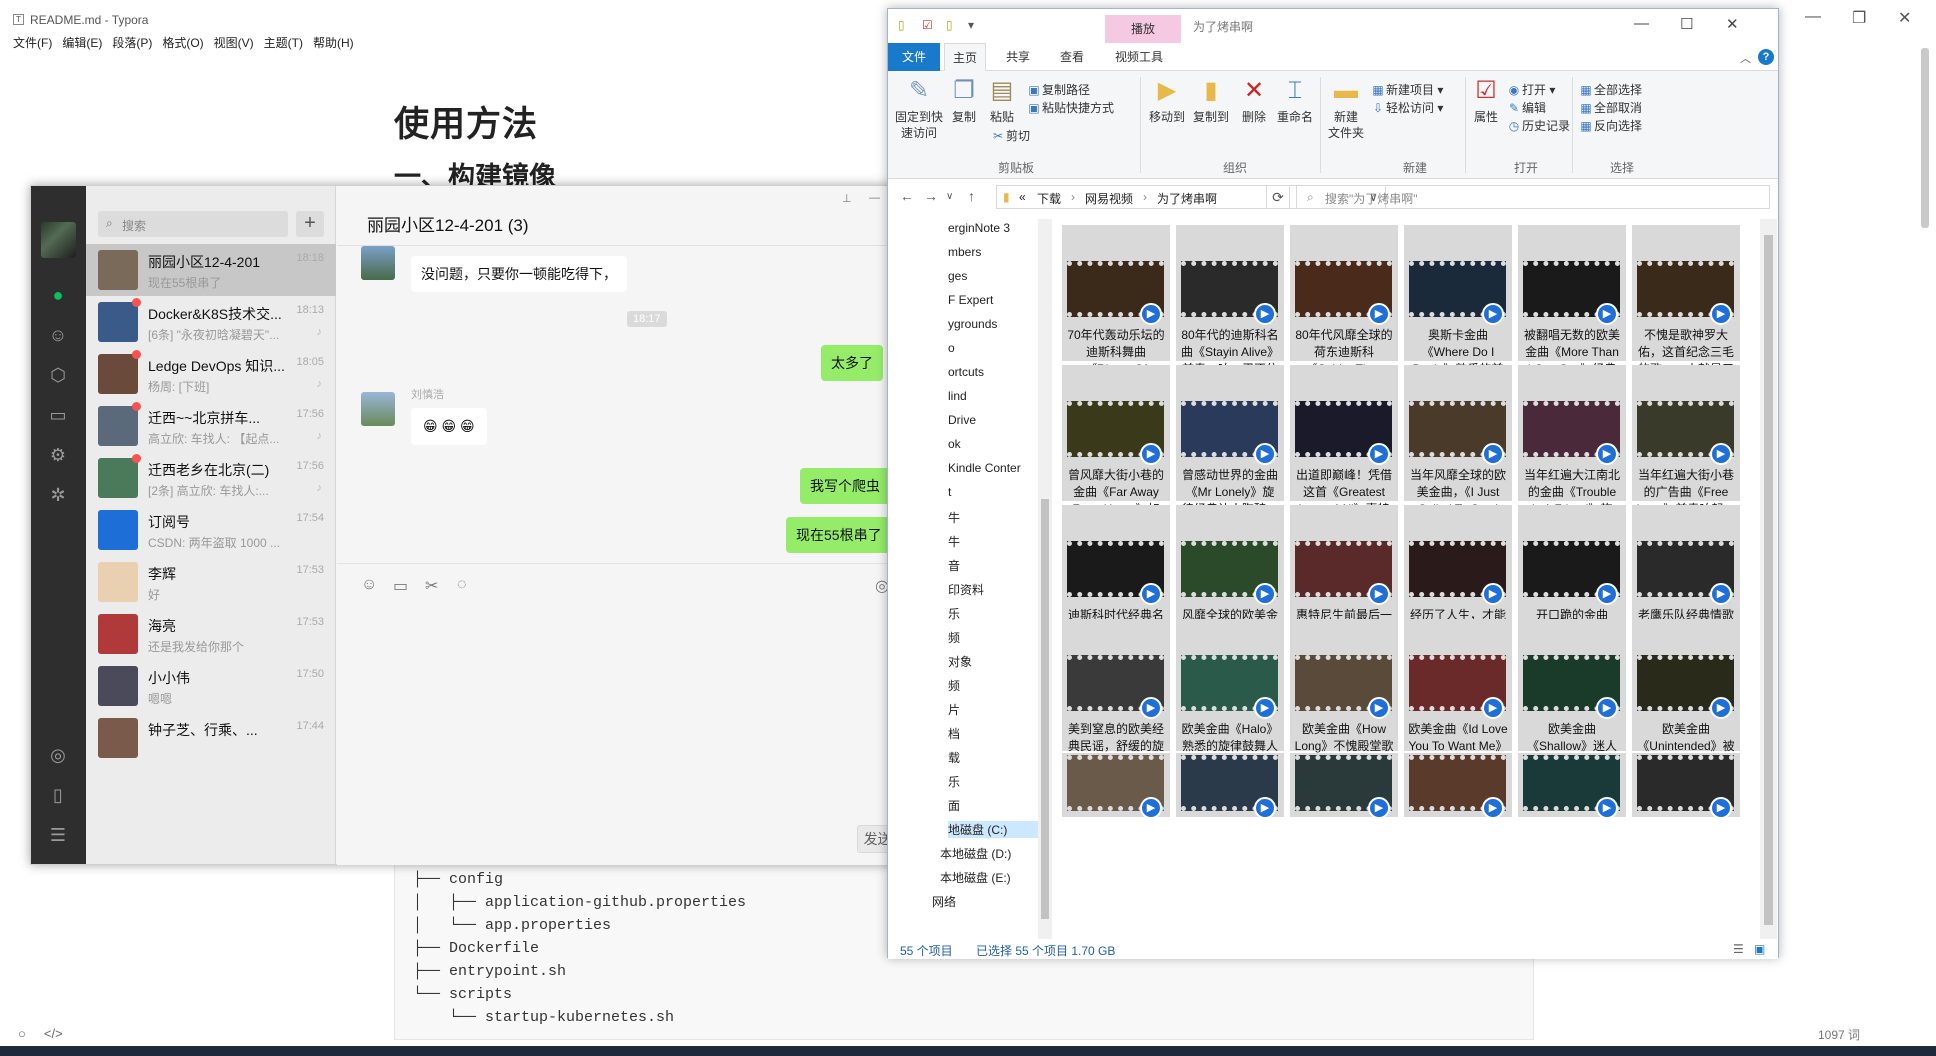  What do you see at coordinates (1538, 125) in the screenshot?
I see `history-button: ◷ 历史记录` at bounding box center [1538, 125].